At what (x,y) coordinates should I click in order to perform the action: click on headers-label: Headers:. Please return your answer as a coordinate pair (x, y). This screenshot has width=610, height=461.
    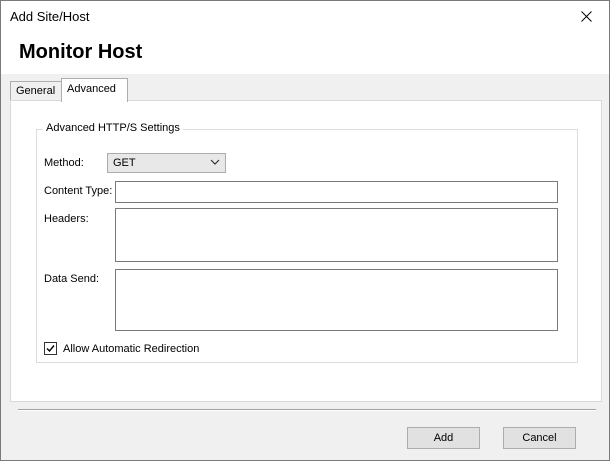
    Looking at the image, I should click on (66, 219).